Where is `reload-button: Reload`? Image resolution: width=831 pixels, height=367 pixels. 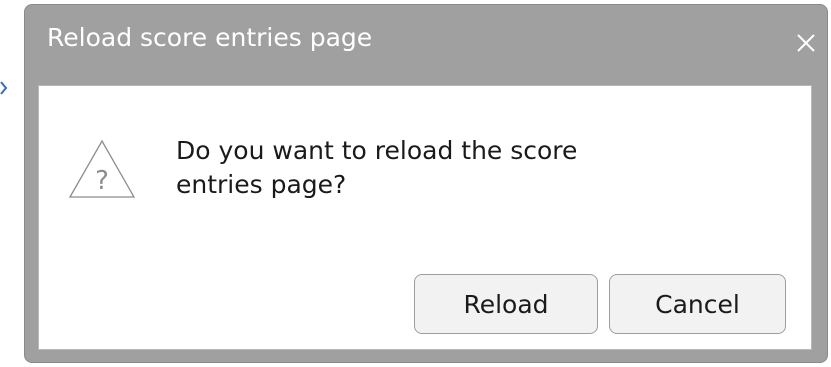
reload-button: Reload is located at coordinates (506, 304).